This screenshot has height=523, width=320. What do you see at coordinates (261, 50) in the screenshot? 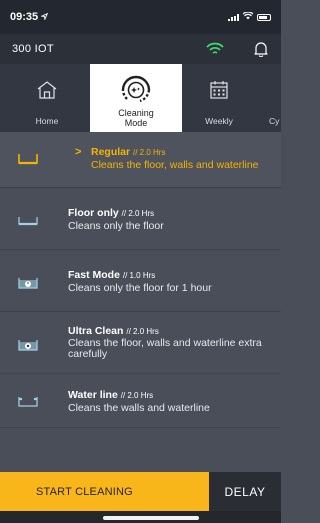
I see `bell-icon` at bounding box center [261, 50].